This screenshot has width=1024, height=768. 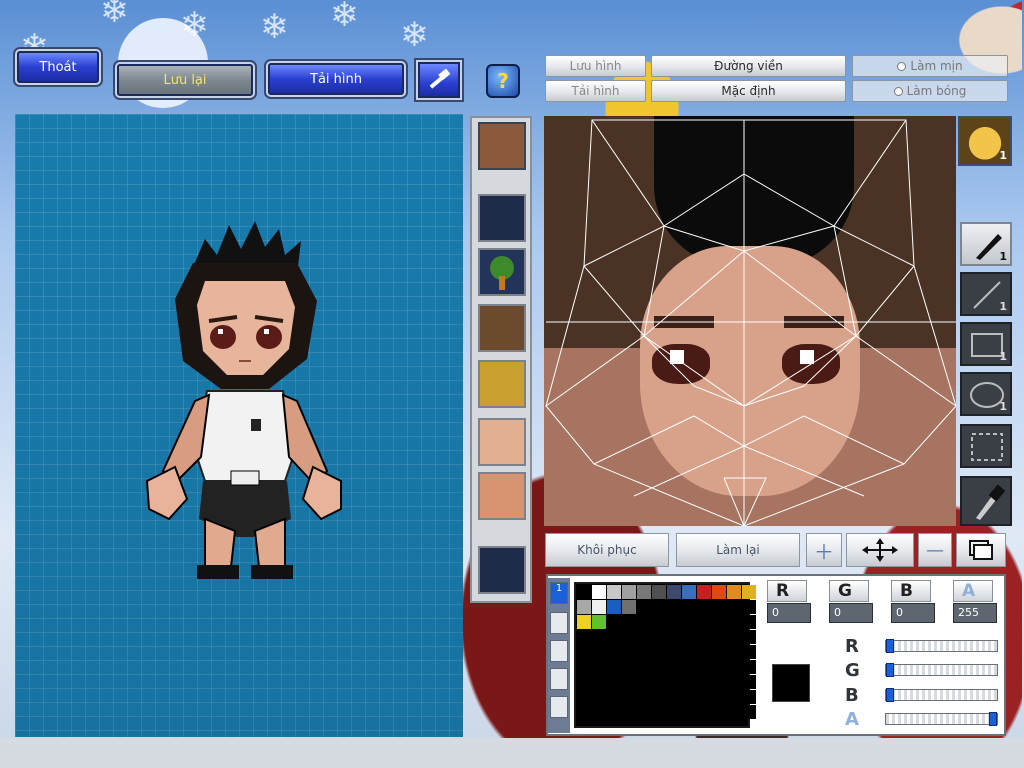 What do you see at coordinates (607, 550) in the screenshot?
I see `restore-button: Khôi phục` at bounding box center [607, 550].